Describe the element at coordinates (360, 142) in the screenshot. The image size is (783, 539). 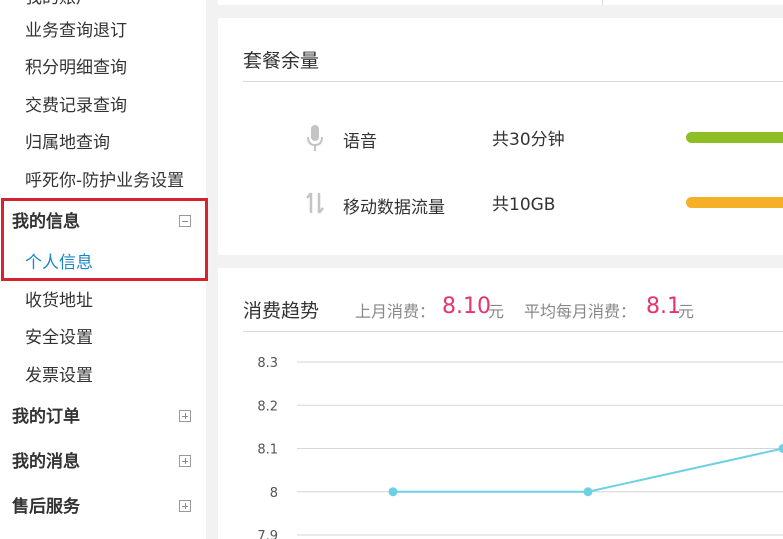
I see `voice-label: 语音` at that location.